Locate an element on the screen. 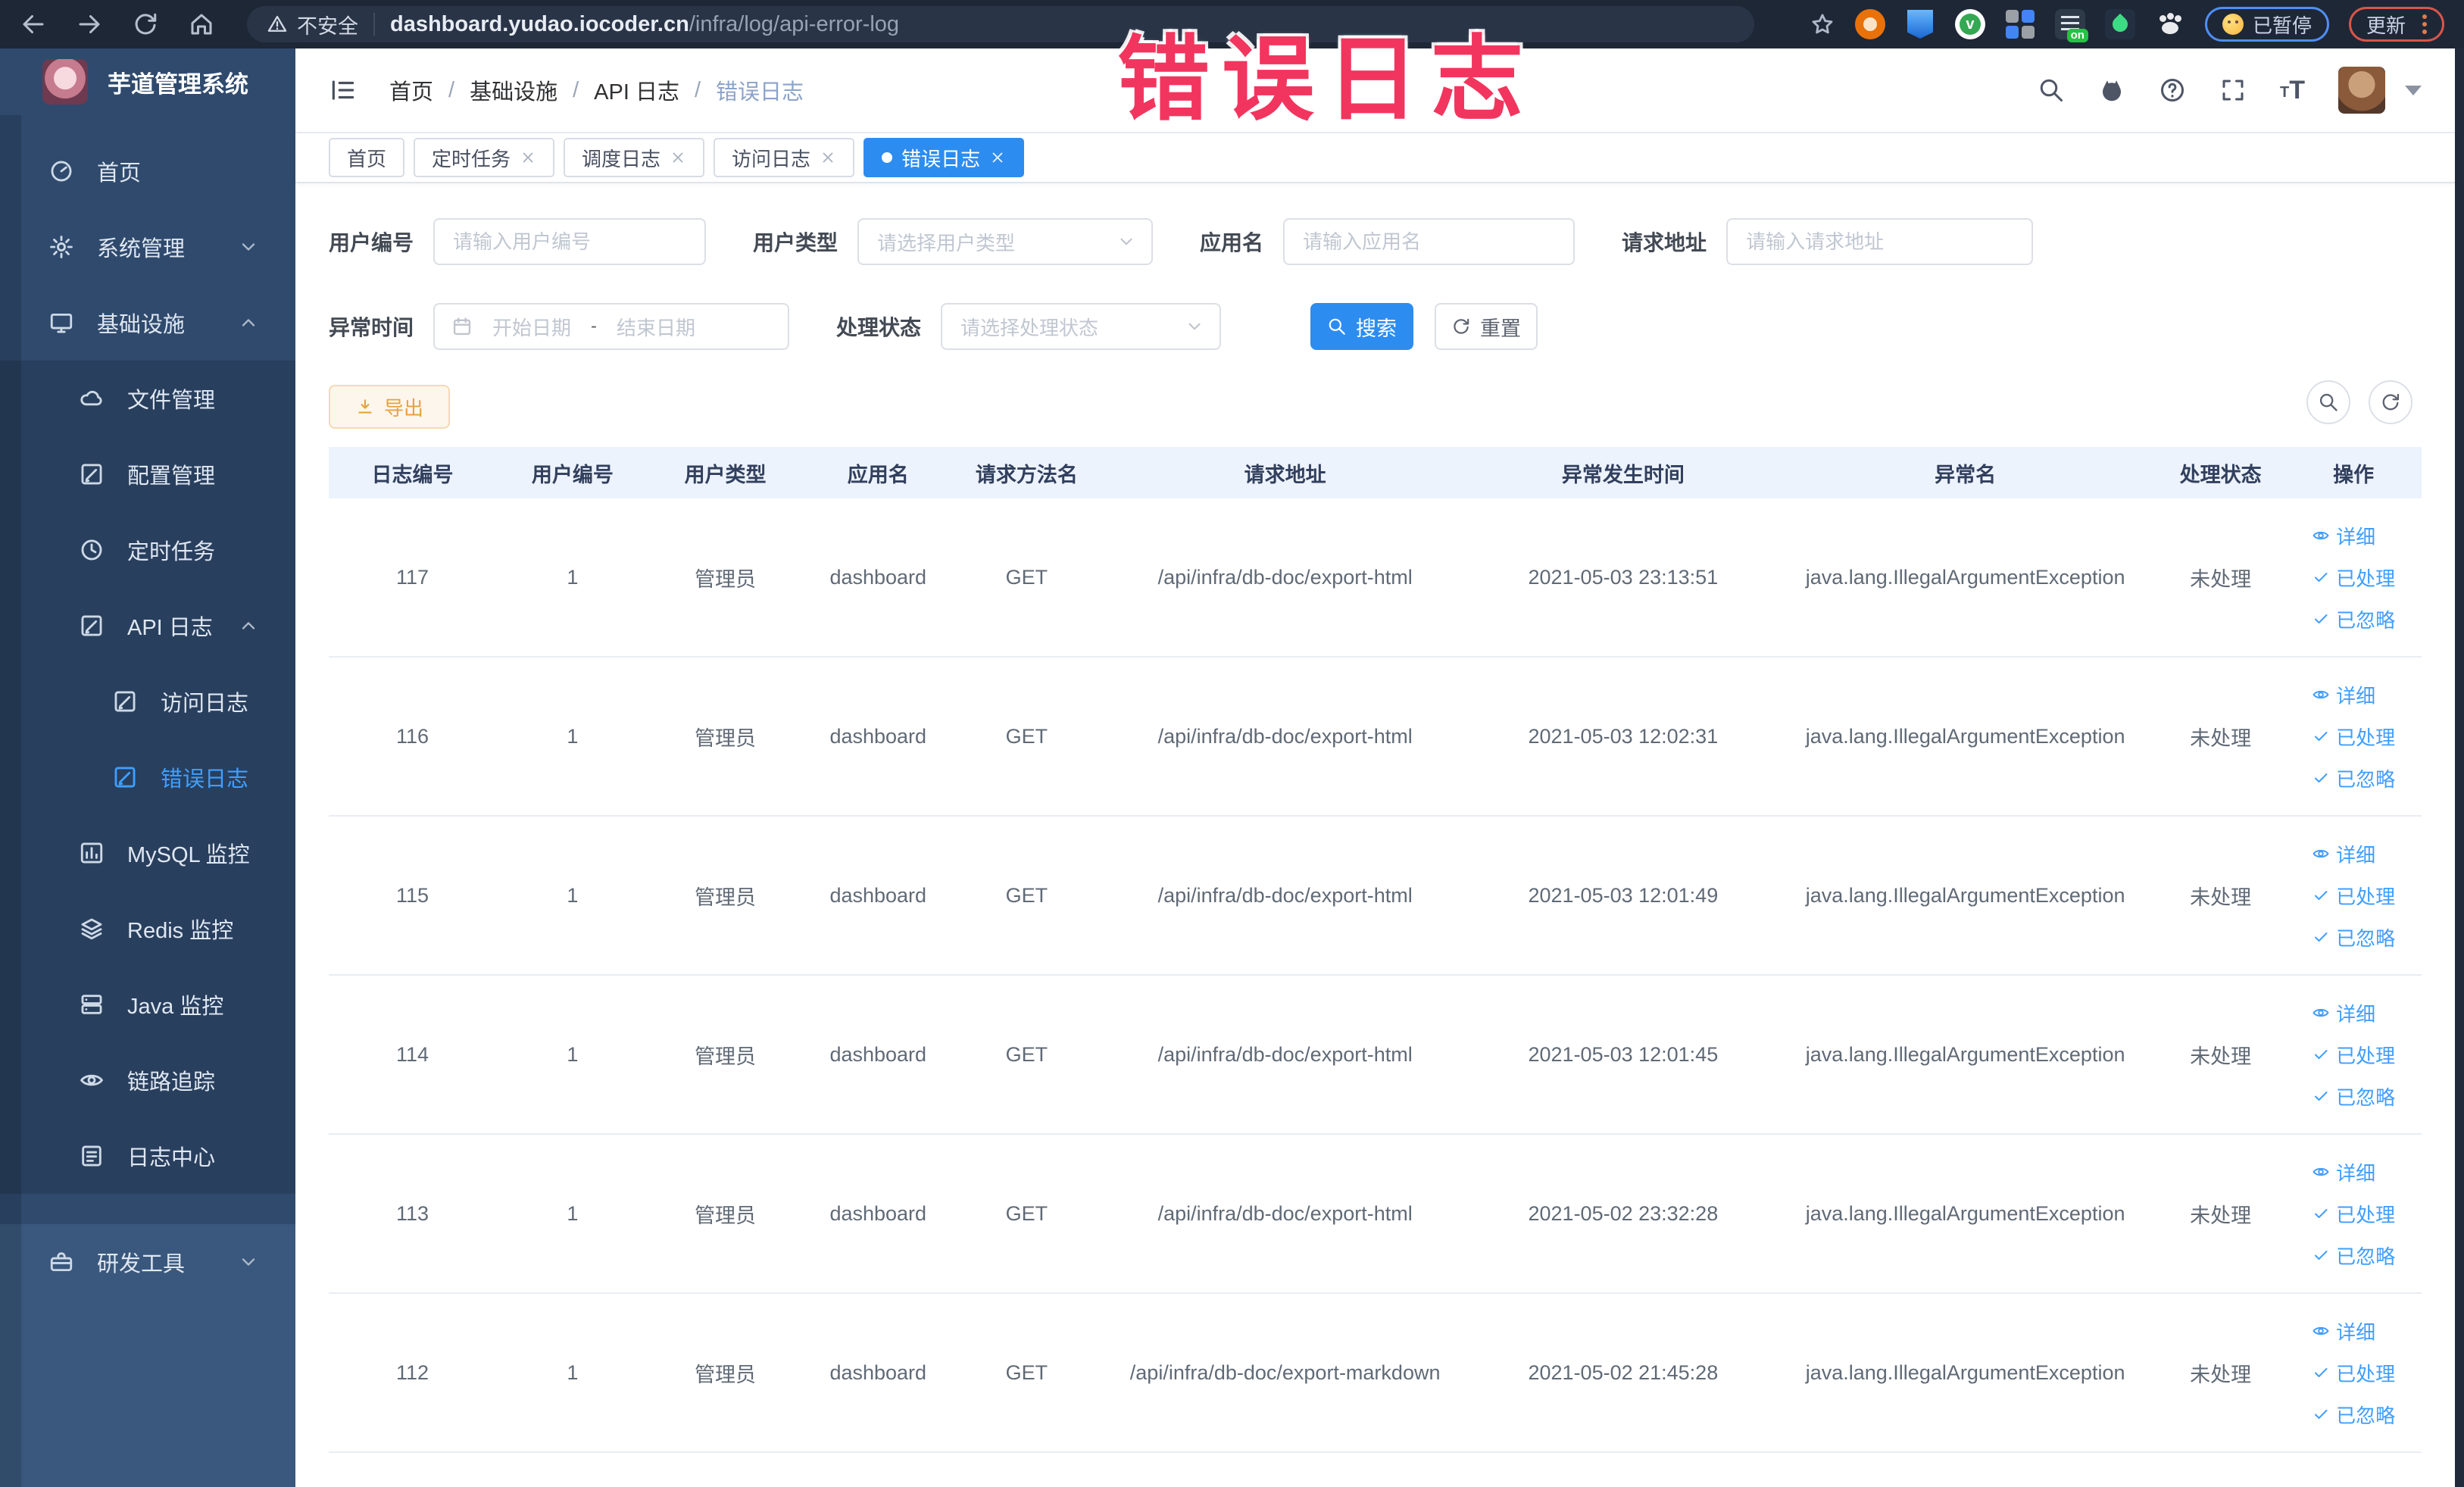 This screenshot has width=2464, height=1487. forward-icon is located at coordinates (89, 24).